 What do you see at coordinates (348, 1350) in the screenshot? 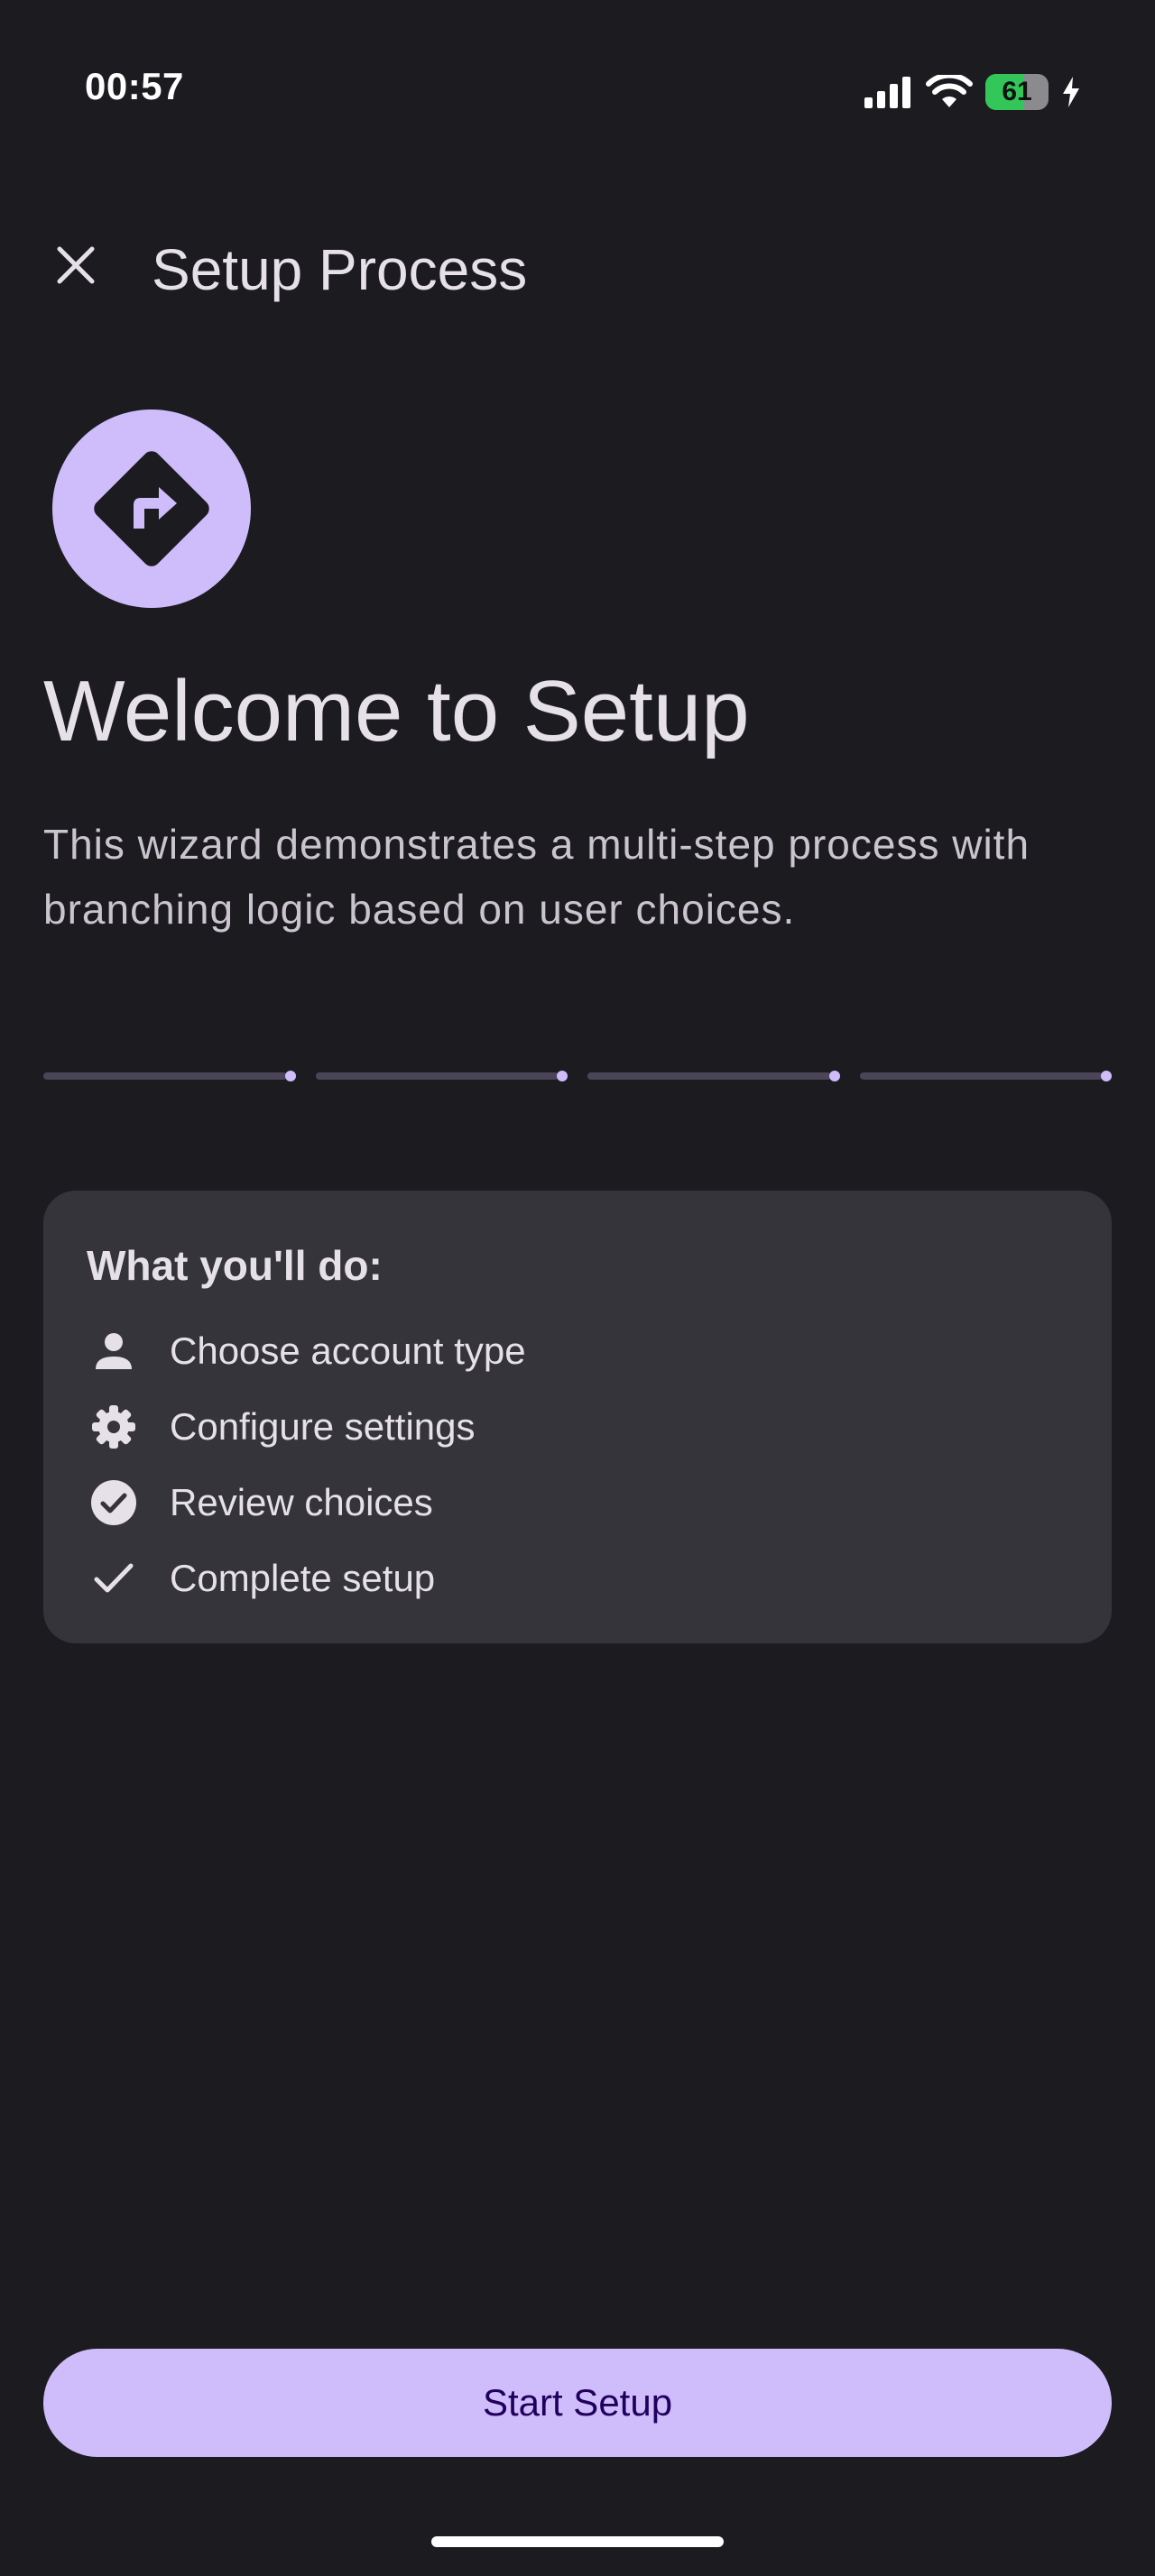
I see `list-item-label: Choose account type` at bounding box center [348, 1350].